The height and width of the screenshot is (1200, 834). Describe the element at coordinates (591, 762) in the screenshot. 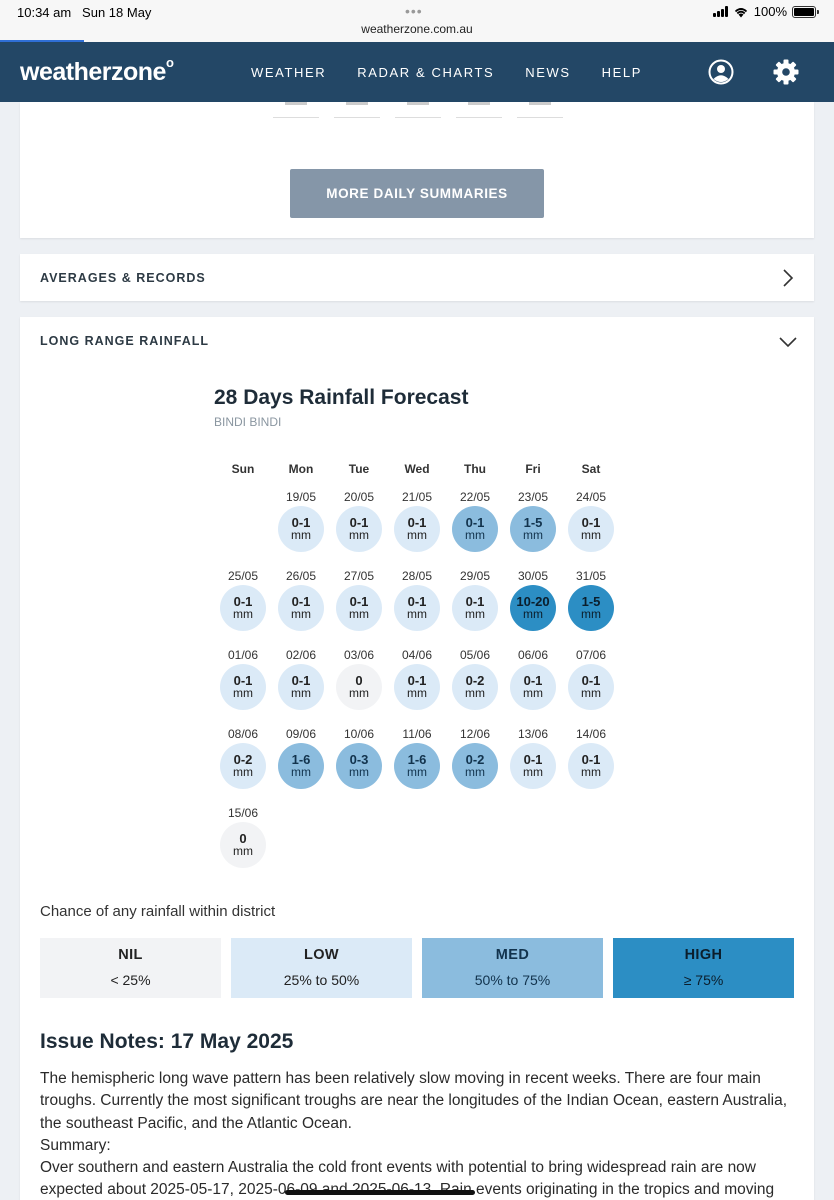

I see `forecast-day: 14/06 0-1 mm` at that location.